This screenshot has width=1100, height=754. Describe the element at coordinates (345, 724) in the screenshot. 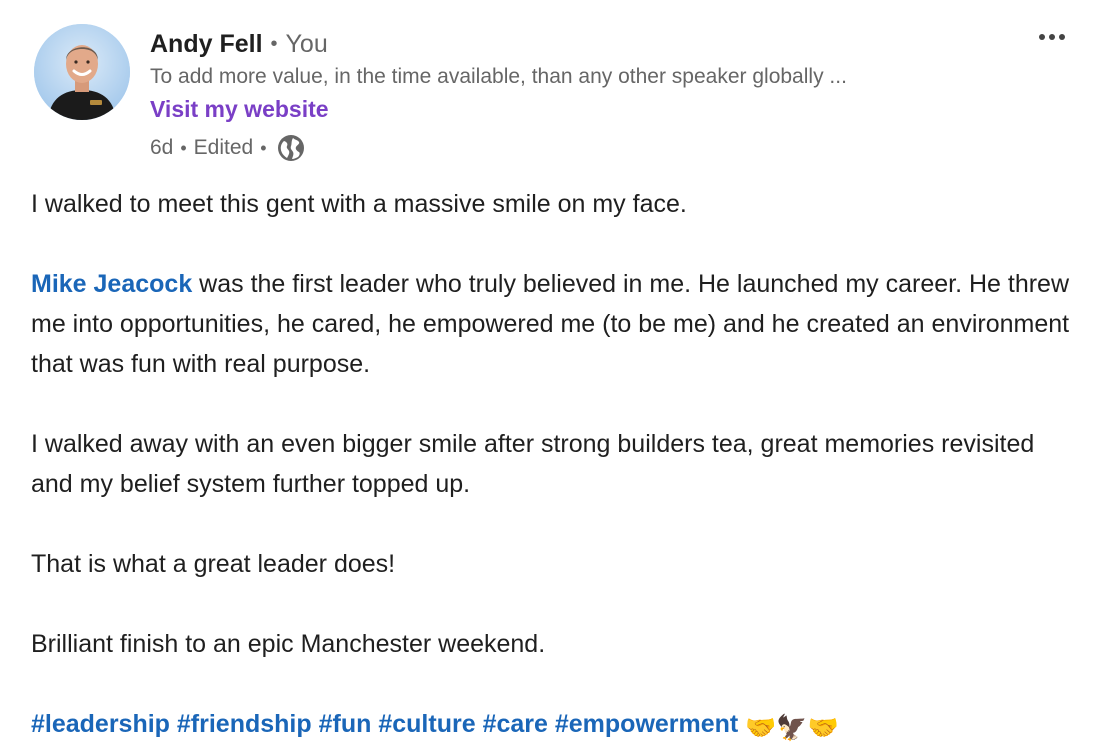

I see `hashtag-link: #fun` at that location.